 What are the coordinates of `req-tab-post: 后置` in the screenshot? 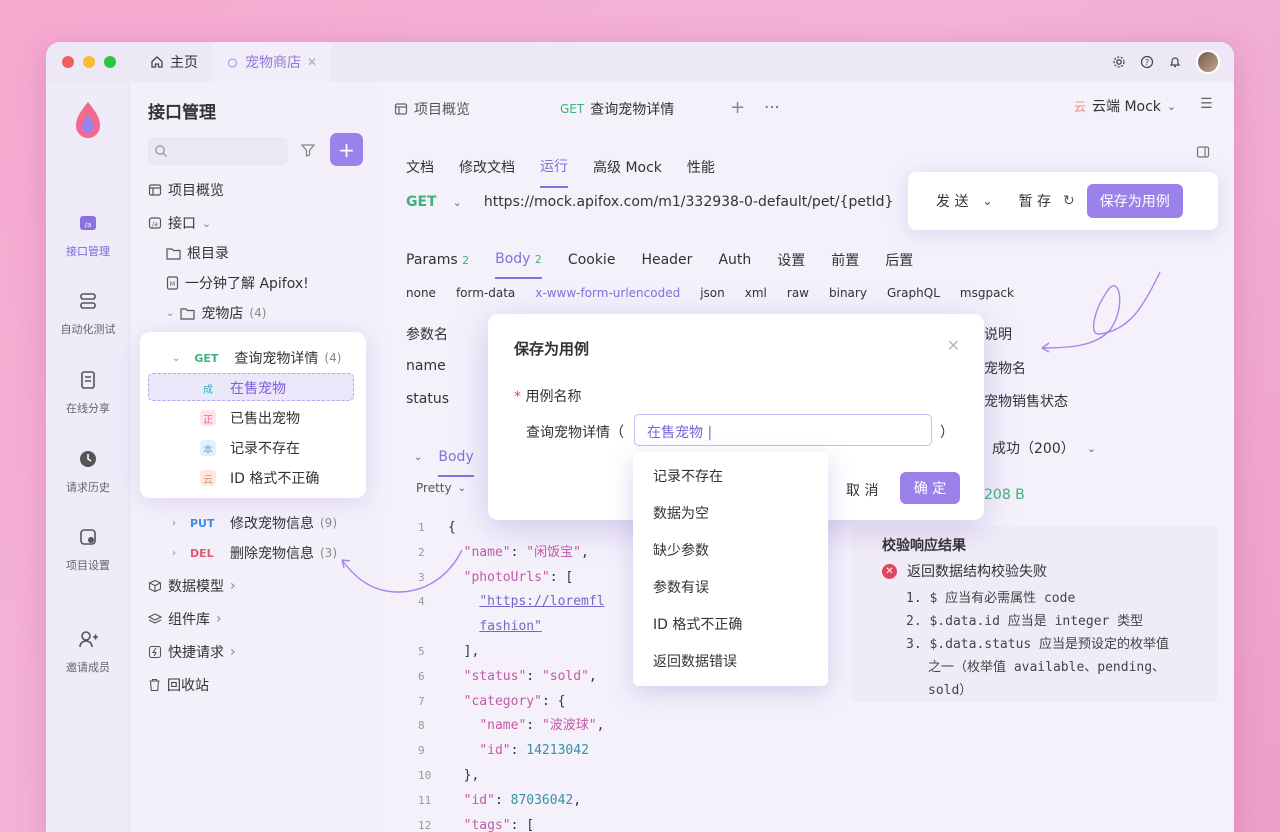 It's located at (899, 260).